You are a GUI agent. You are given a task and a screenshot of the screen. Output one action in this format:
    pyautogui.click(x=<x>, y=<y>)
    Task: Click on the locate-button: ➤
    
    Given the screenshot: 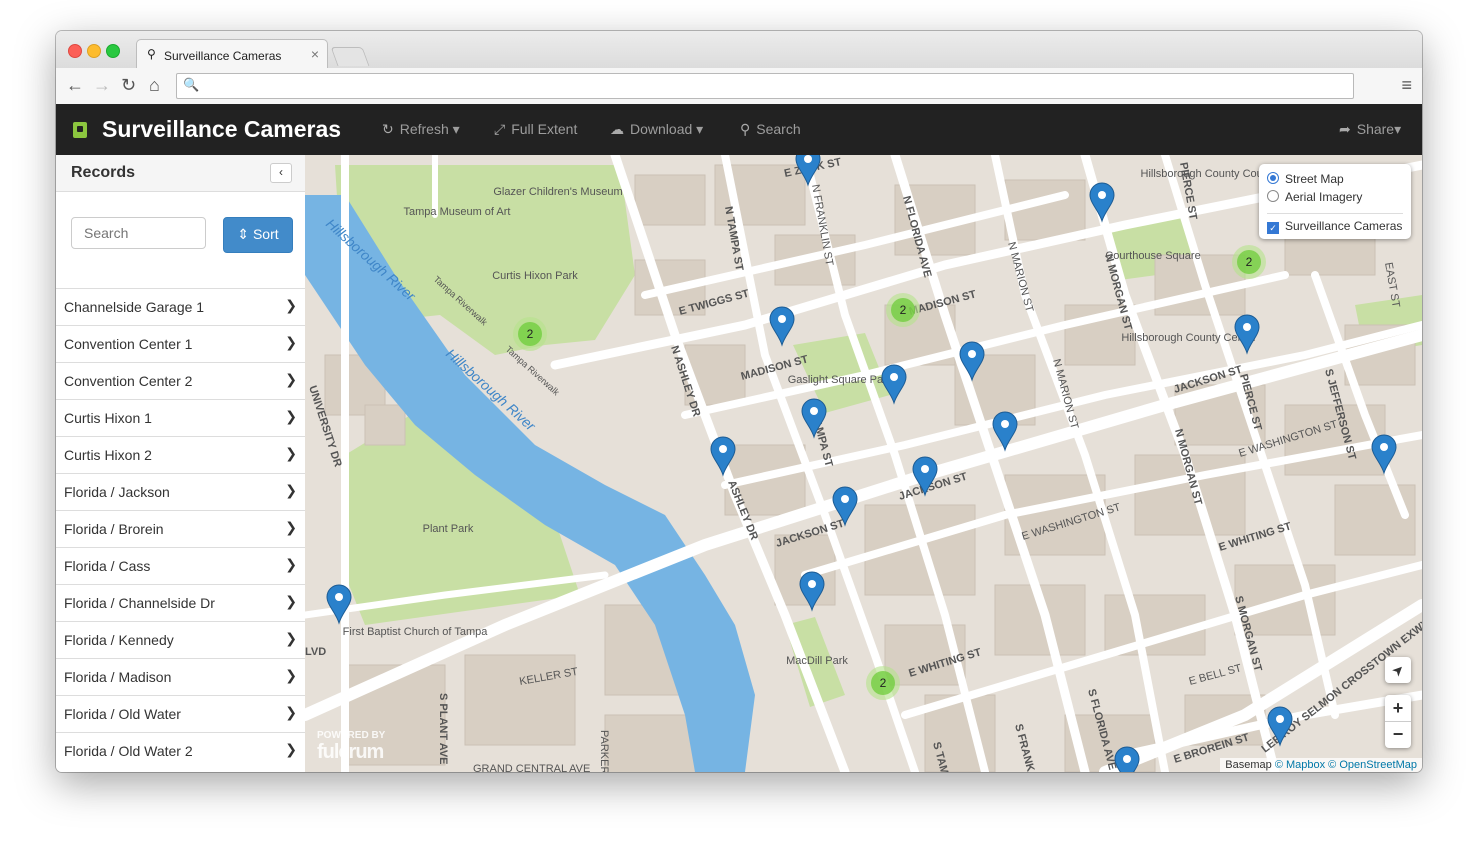 What is the action you would take?
    pyautogui.click(x=1398, y=670)
    